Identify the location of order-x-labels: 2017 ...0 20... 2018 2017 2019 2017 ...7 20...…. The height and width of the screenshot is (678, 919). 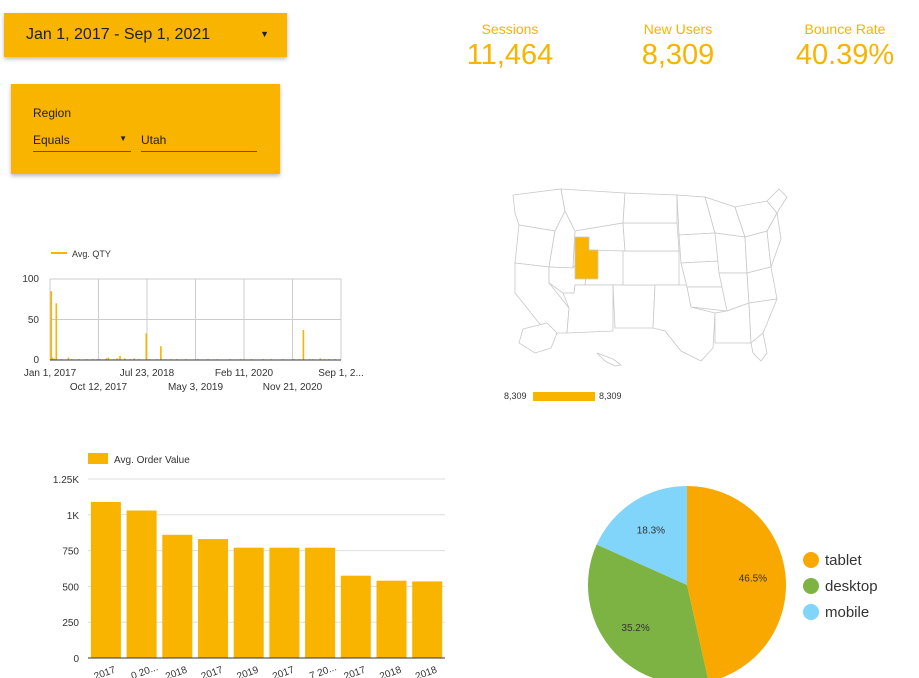
(266, 670).